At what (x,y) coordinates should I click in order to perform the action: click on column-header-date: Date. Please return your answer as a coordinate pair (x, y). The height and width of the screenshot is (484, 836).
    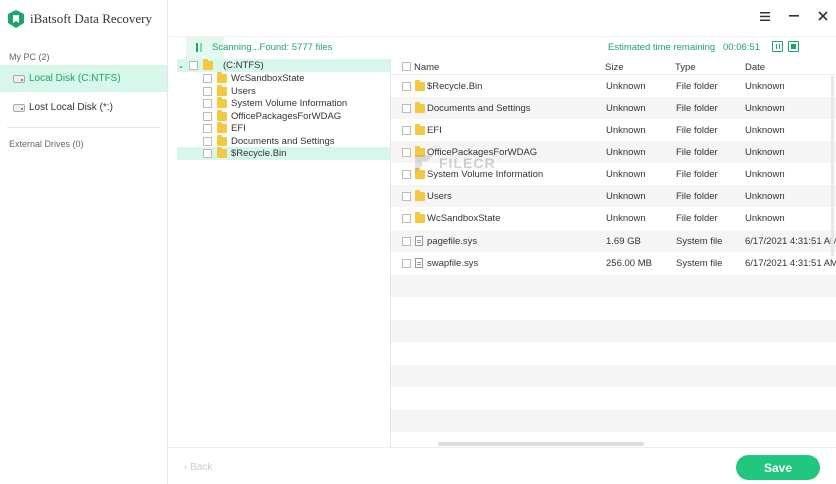
    Looking at the image, I should click on (755, 67).